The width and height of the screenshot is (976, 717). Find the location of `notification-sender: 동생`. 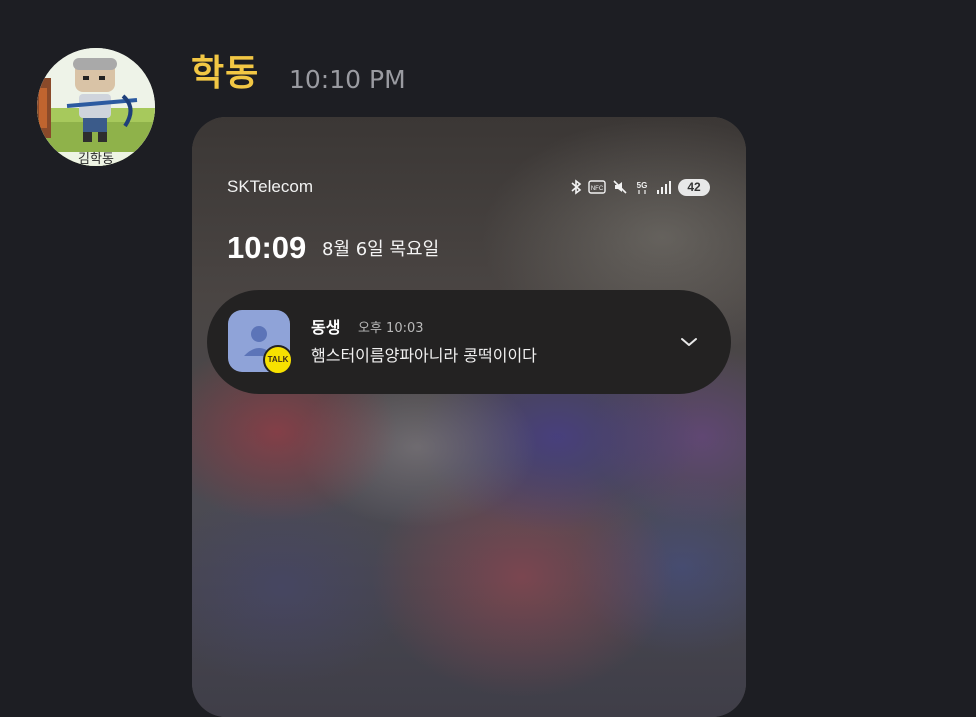

notification-sender: 동생 is located at coordinates (326, 327).